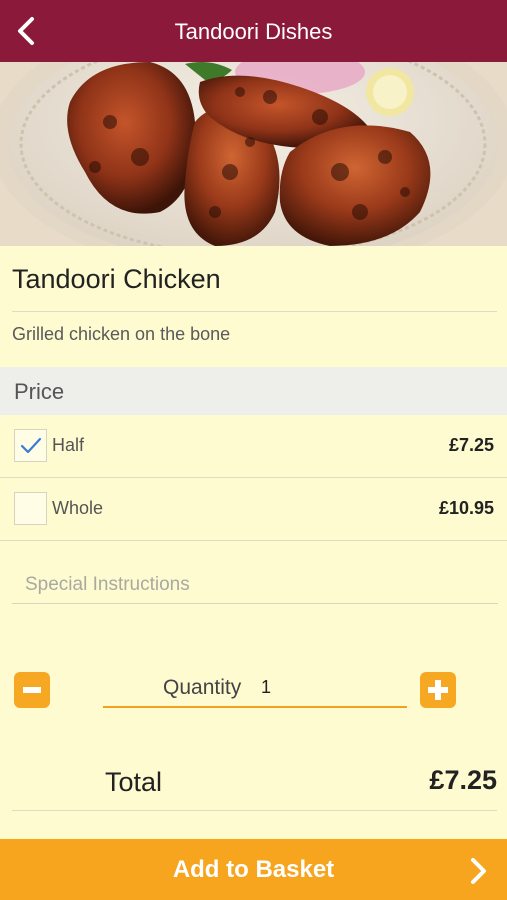  I want to click on price-heading: Price, so click(39, 391).